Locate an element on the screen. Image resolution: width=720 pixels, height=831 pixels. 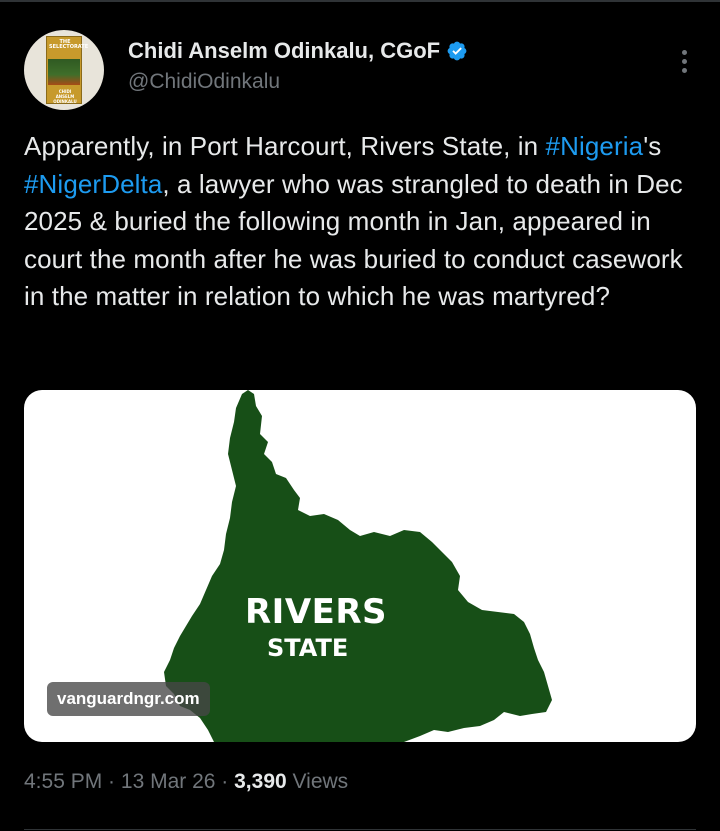
bottom-divider is located at coordinates (360, 829).